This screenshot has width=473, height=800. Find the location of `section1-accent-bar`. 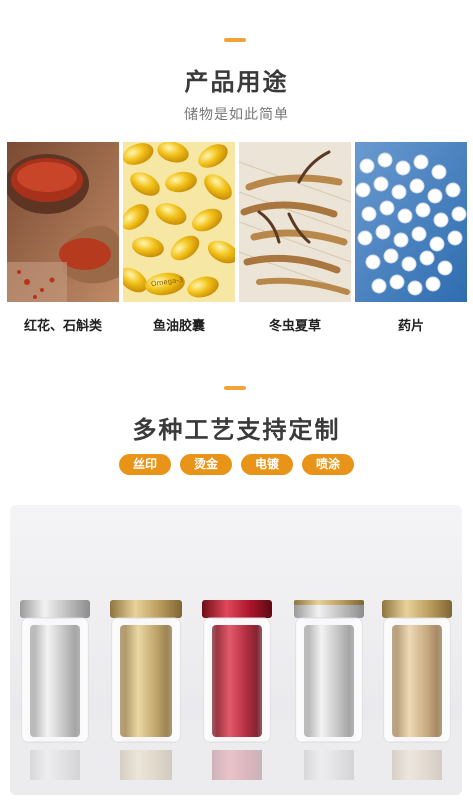

section1-accent-bar is located at coordinates (235, 40).